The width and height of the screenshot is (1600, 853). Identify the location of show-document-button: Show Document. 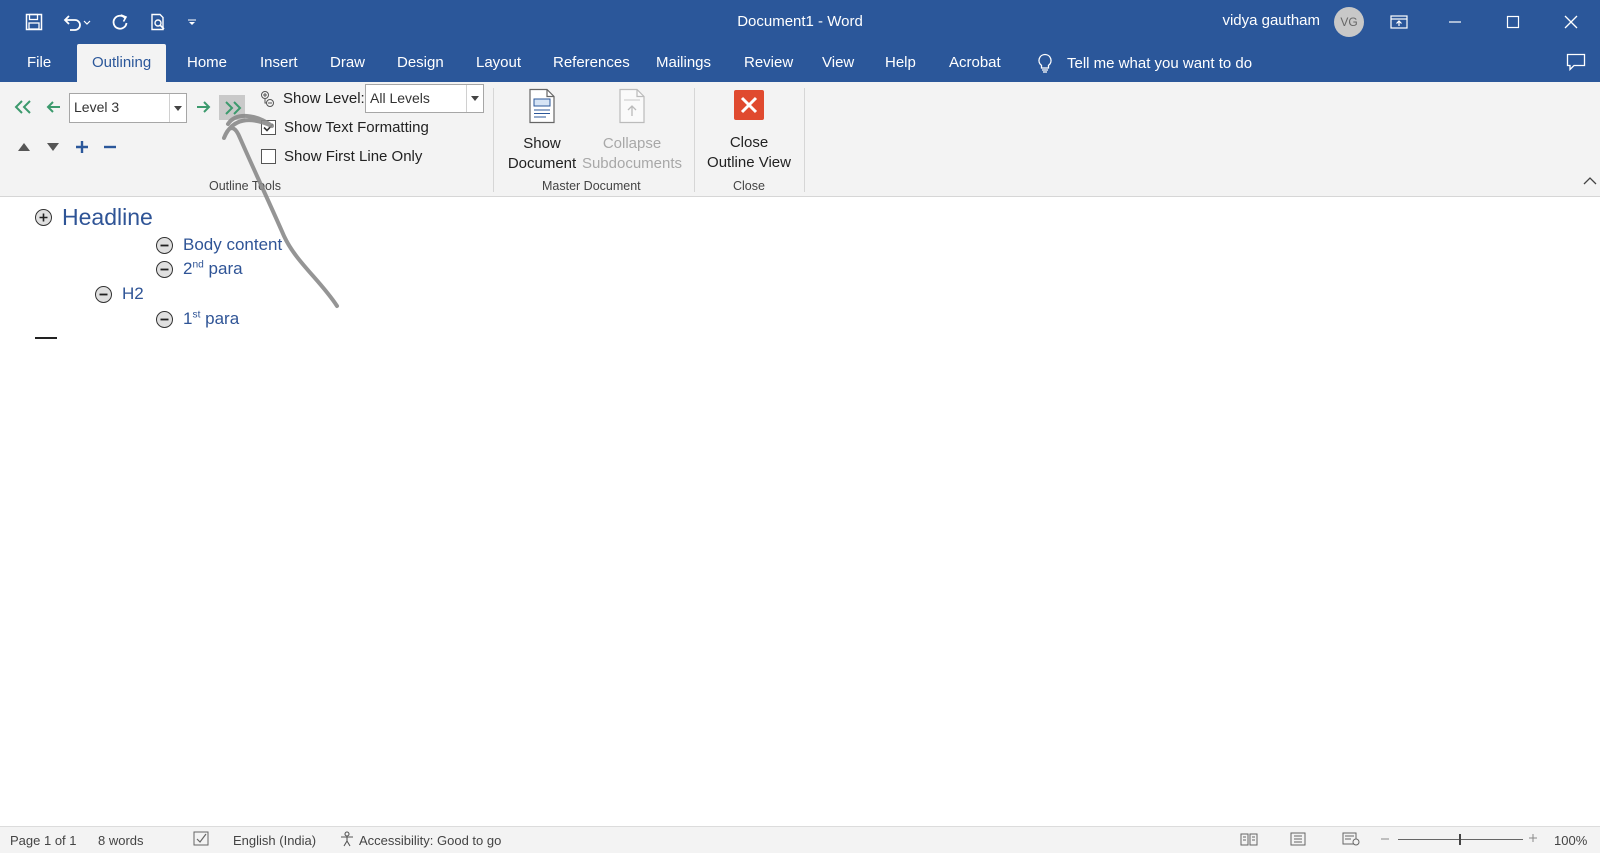
(542, 131).